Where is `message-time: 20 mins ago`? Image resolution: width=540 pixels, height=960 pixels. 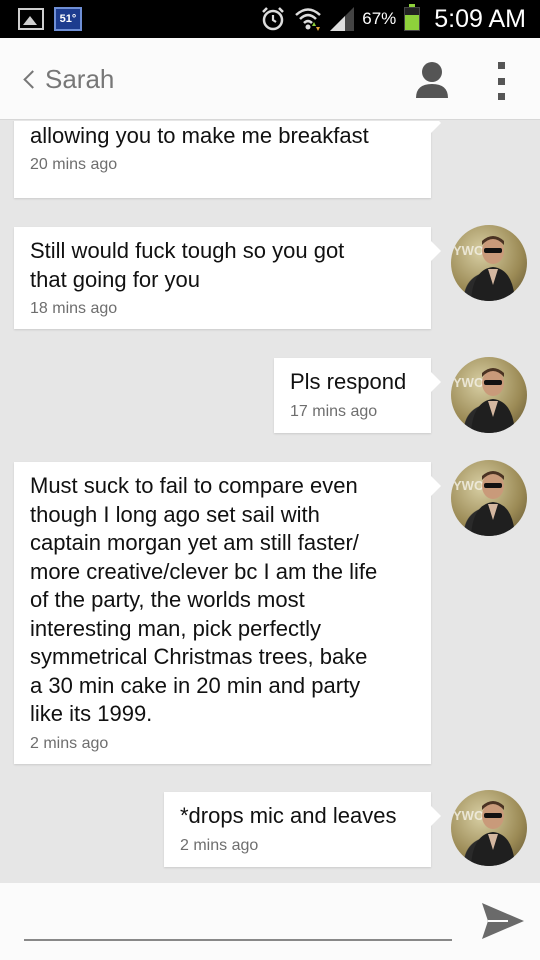 message-time: 20 mins ago is located at coordinates (74, 164).